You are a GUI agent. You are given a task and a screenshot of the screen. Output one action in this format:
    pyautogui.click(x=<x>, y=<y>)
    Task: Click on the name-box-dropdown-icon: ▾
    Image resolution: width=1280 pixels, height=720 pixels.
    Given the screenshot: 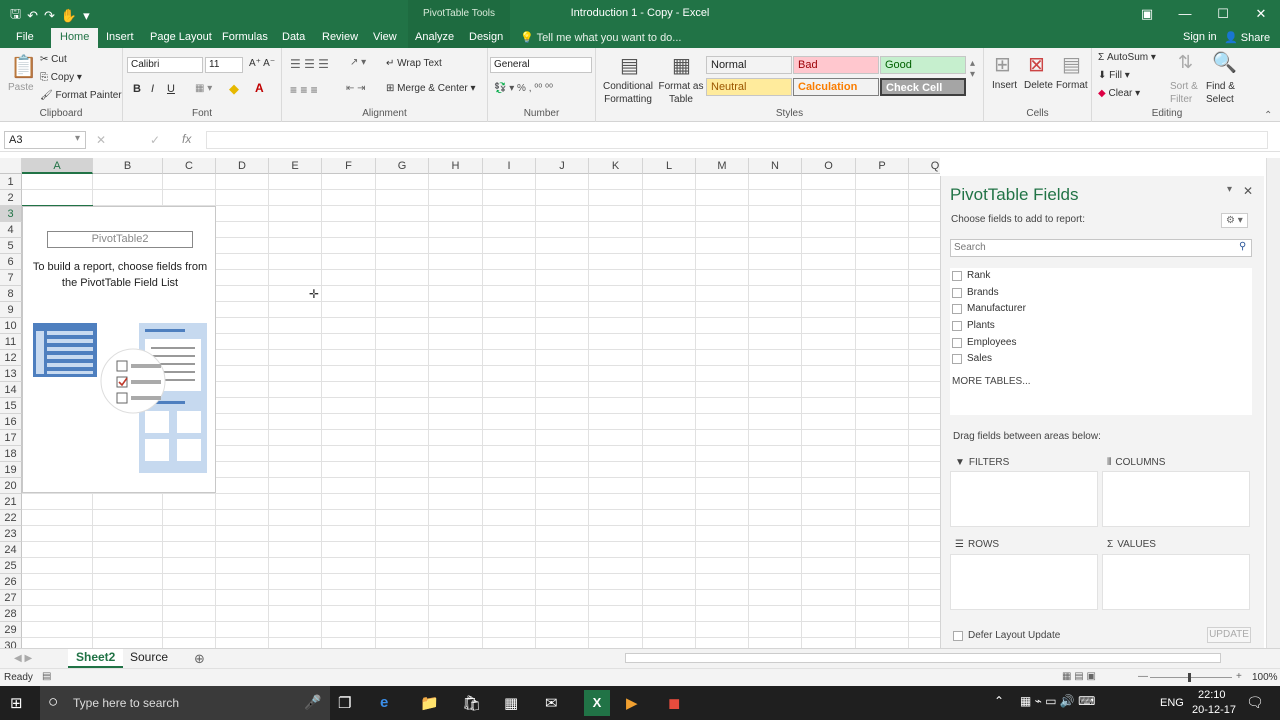 What is the action you would take?
    pyautogui.click(x=77, y=138)
    